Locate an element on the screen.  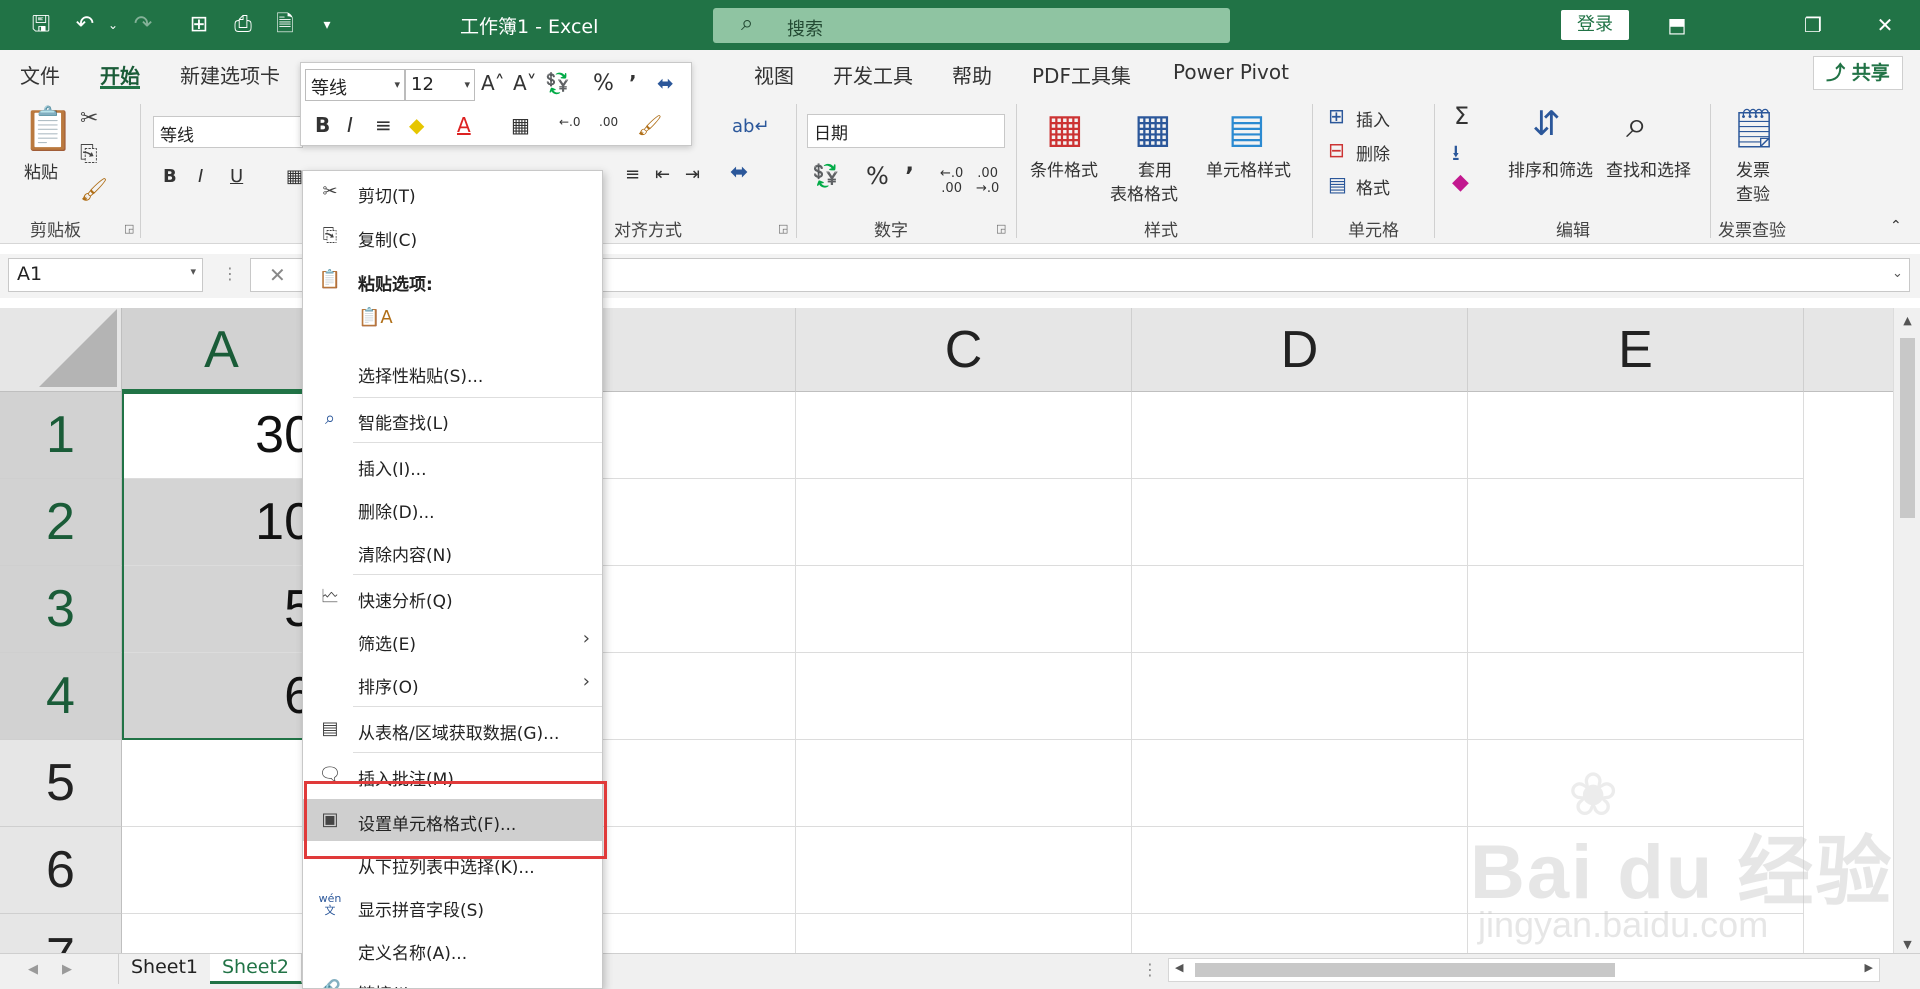
merge-center-icon: ⬌ is located at coordinates (739, 172).